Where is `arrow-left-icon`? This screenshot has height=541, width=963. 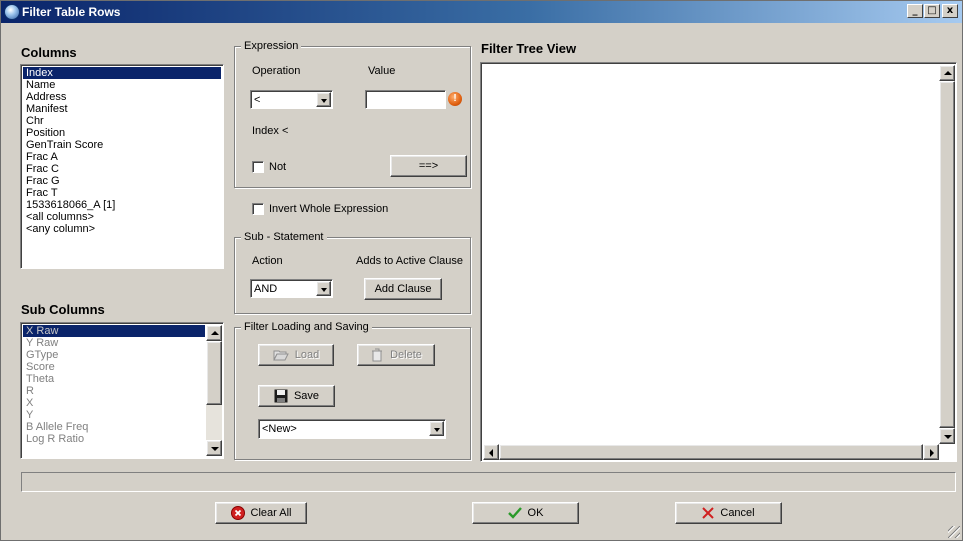
arrow-left-icon is located at coordinates (491, 453).